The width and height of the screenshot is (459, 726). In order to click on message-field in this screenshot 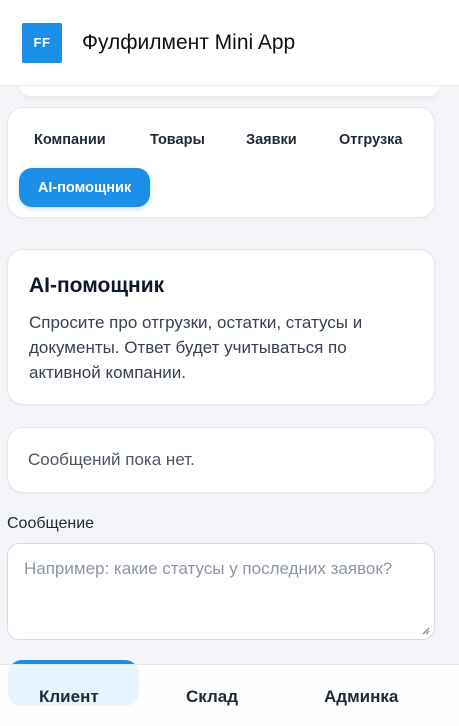, I will do `click(221, 591)`.